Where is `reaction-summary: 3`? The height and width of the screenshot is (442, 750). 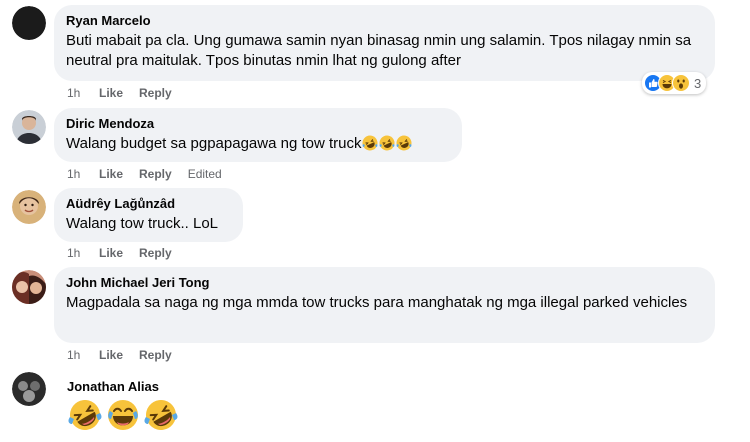
reaction-summary: 3 is located at coordinates (674, 83).